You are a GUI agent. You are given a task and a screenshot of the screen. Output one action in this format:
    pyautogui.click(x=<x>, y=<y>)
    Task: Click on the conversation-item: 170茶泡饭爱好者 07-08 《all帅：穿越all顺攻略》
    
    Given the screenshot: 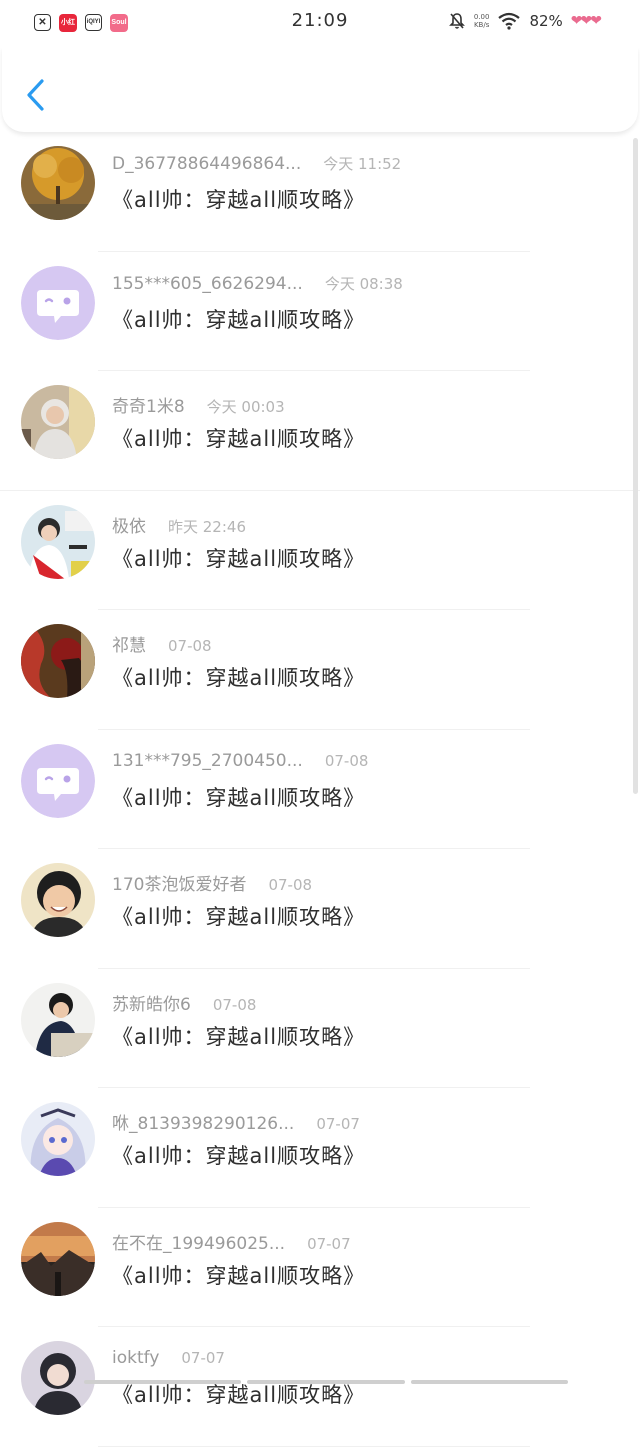 What is the action you would take?
    pyautogui.click(x=320, y=909)
    